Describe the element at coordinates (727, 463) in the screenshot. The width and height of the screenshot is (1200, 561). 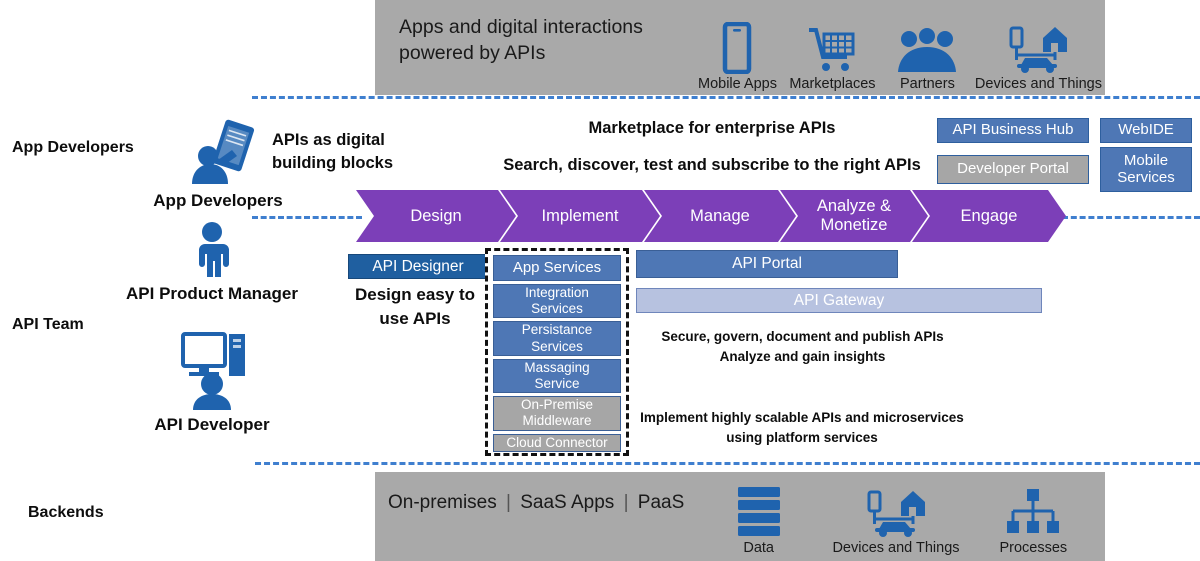
I see `divider-bottom` at that location.